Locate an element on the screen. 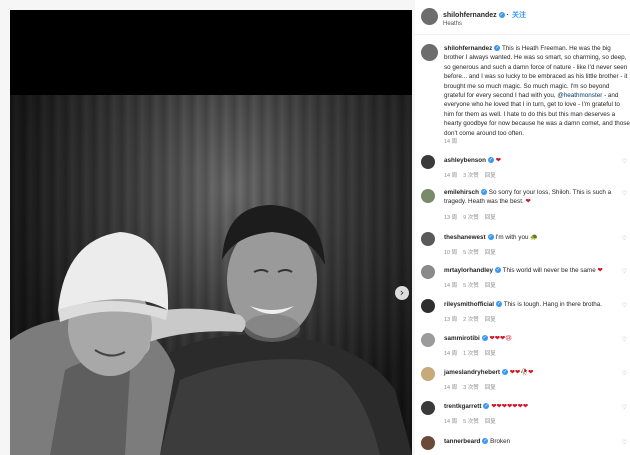 The width and height of the screenshot is (630, 455). like-count: 2 次赞 is located at coordinates (471, 320).